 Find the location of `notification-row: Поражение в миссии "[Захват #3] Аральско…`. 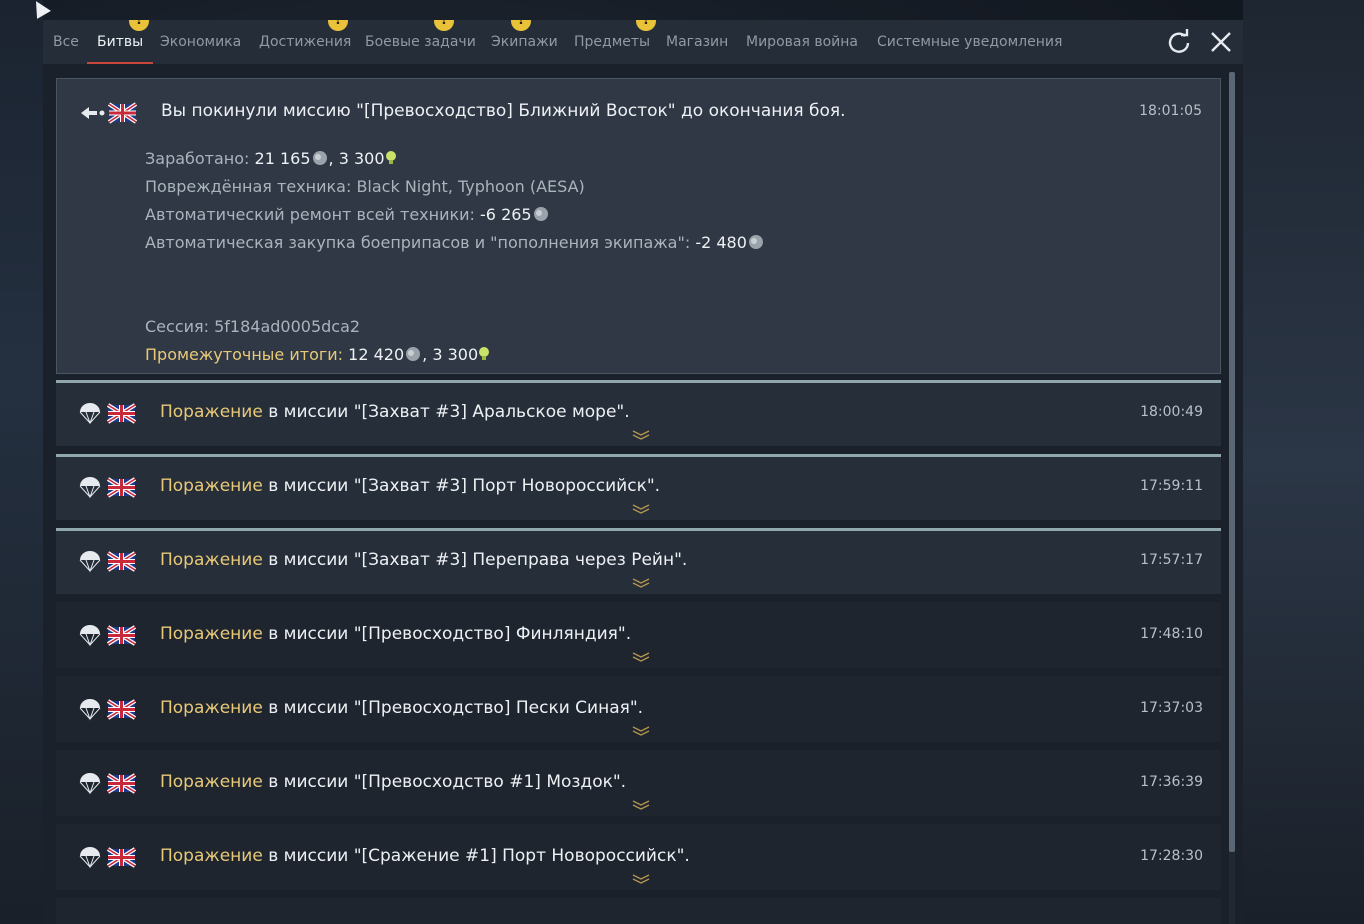

notification-row: Поражение в миссии "[Захват #3] Аральско… is located at coordinates (638, 413).